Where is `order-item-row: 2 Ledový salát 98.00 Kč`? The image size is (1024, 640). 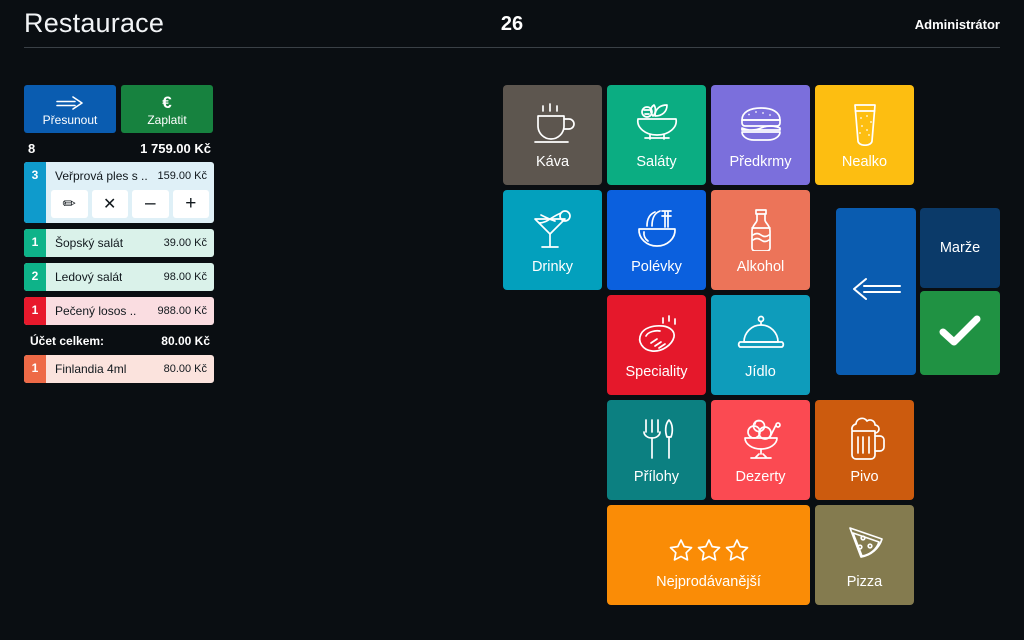
order-item-row: 2 Ledový salát 98.00 Kč is located at coordinates (119, 277).